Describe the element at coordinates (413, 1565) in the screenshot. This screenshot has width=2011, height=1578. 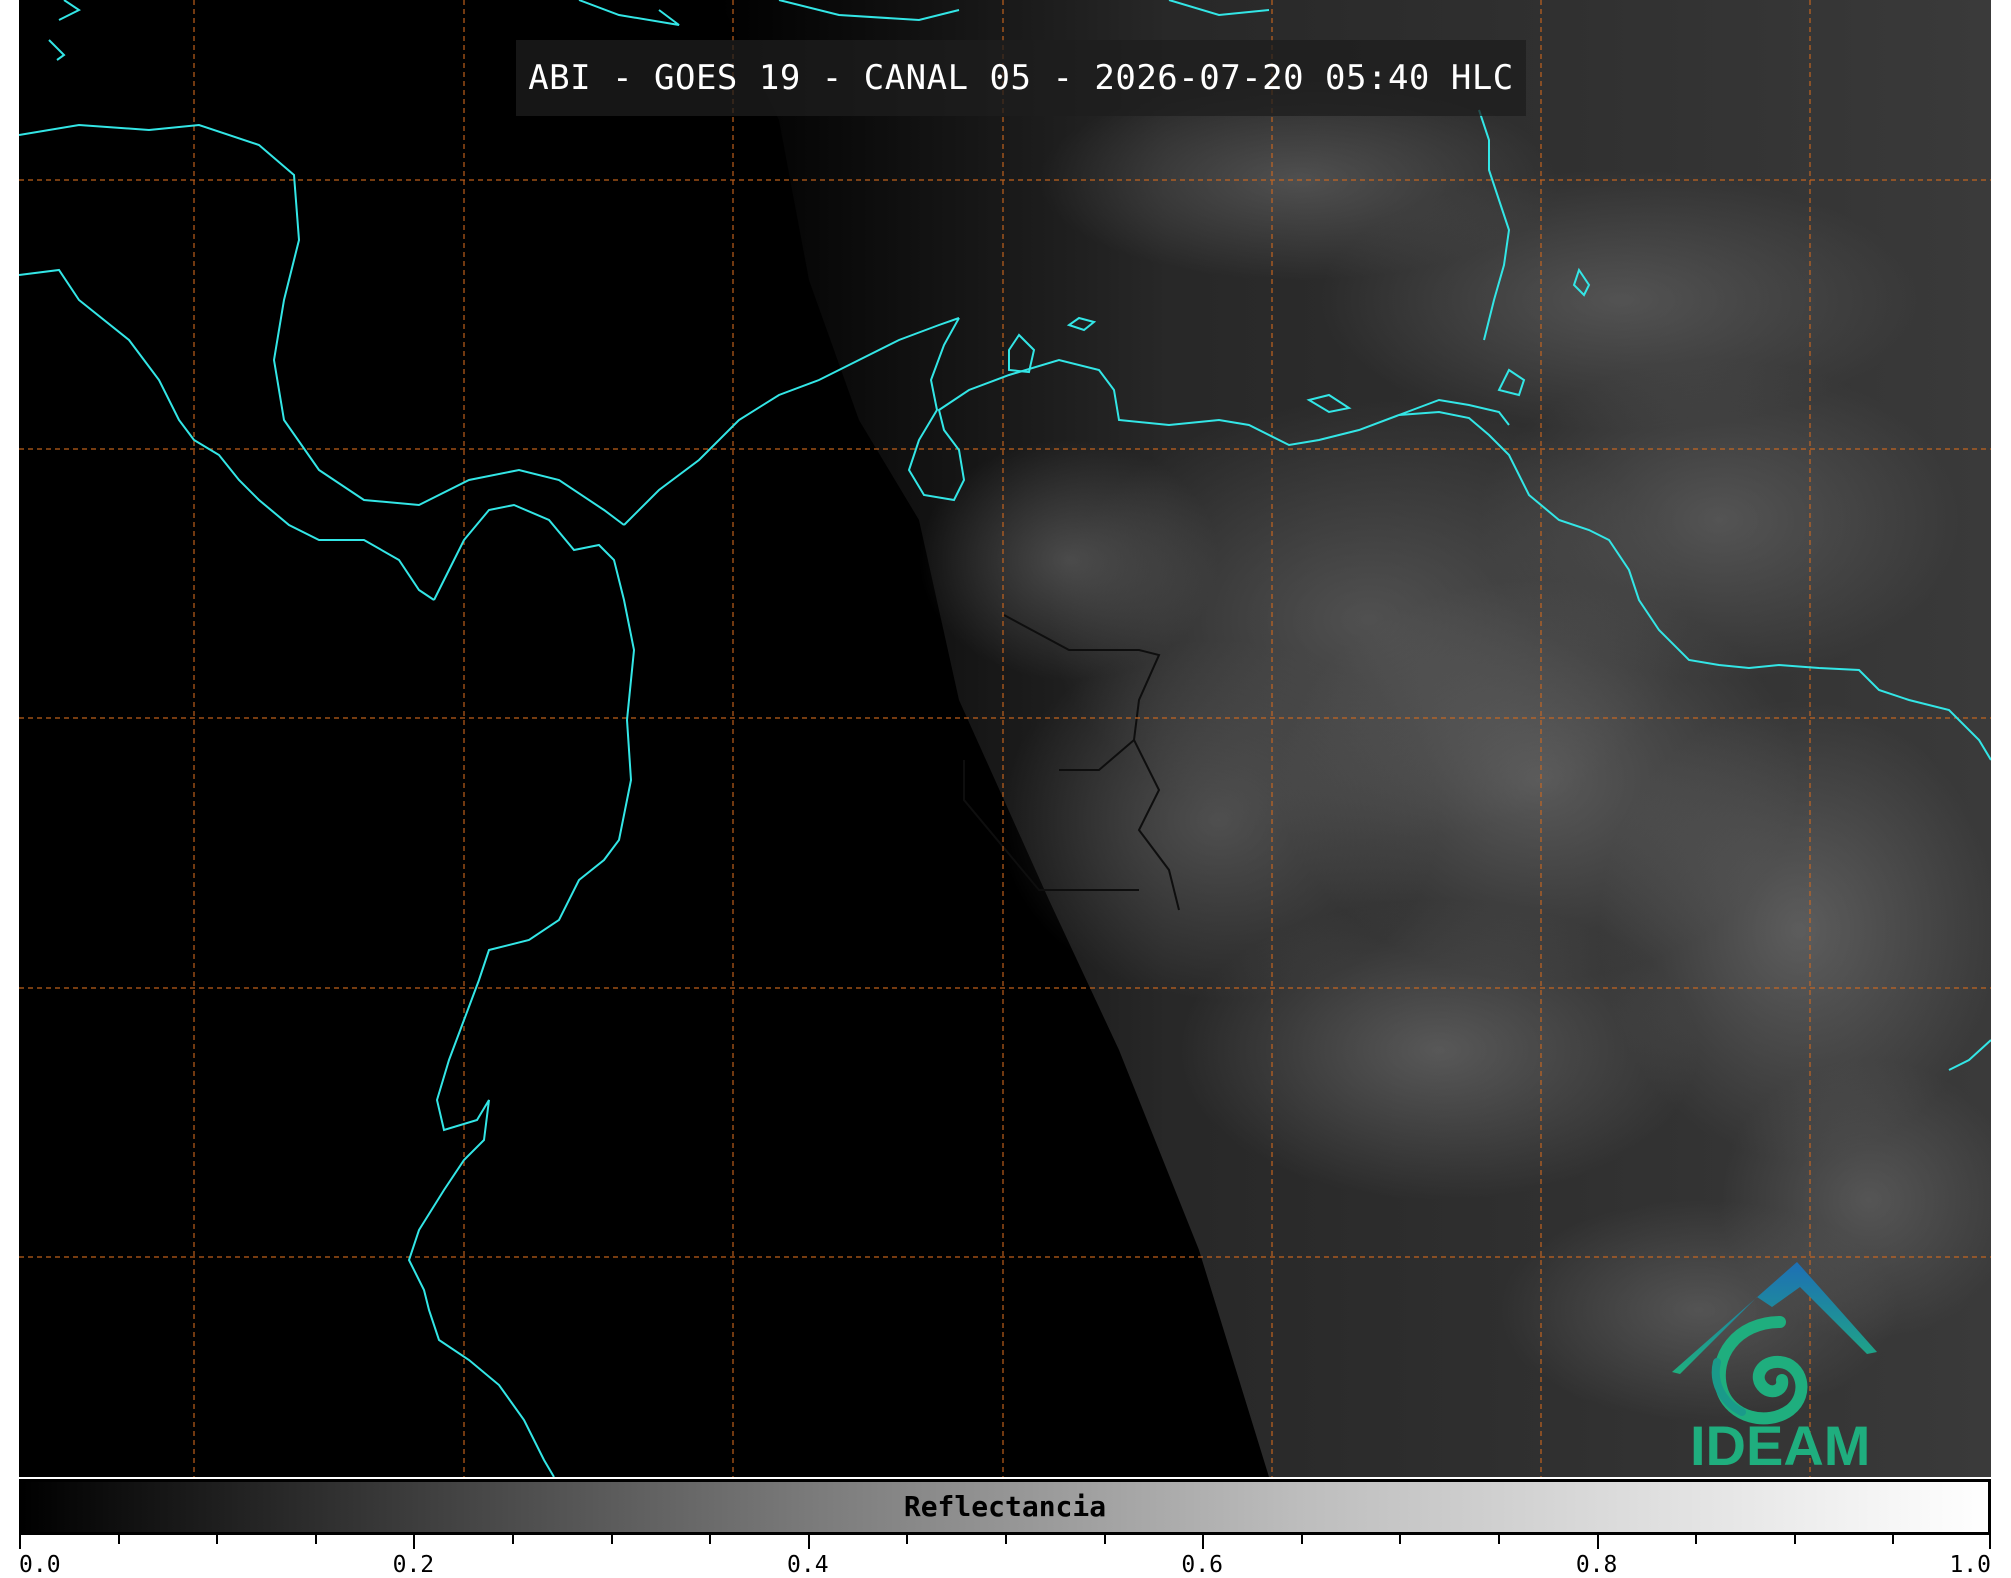
I see `colorbar-tick-label: 0.2` at that location.